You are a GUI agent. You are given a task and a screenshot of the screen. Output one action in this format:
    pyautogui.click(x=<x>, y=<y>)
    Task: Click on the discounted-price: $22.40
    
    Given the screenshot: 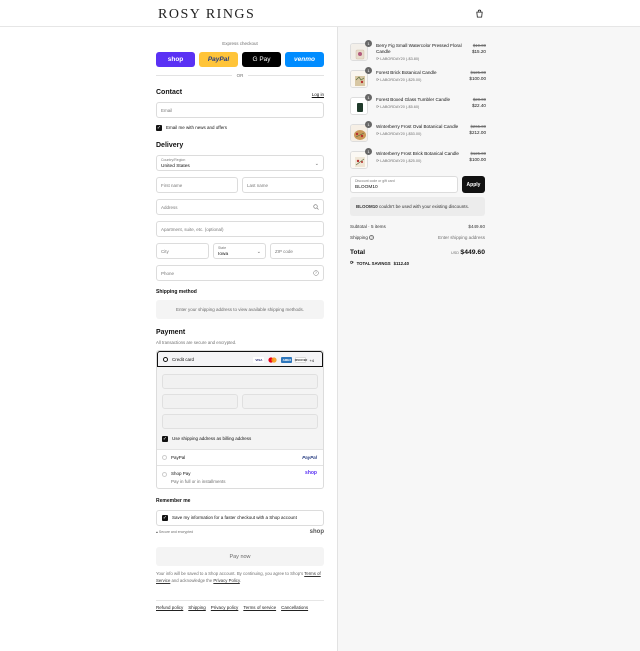 What is the action you would take?
    pyautogui.click(x=478, y=105)
    